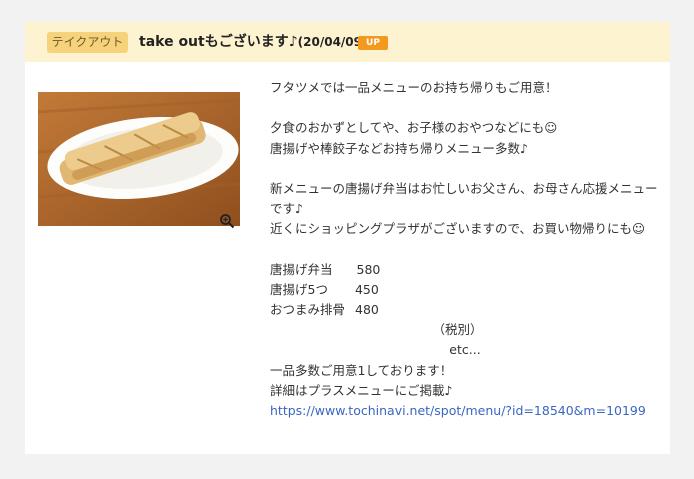 The height and width of the screenshot is (479, 694). I want to click on paragraph-line: です♪, so click(286, 209).